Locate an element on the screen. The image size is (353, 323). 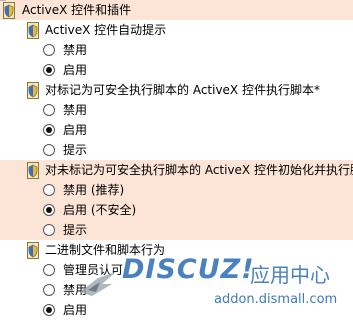
watermark-logo-text: DISCUZ! is located at coordinates (188, 269).